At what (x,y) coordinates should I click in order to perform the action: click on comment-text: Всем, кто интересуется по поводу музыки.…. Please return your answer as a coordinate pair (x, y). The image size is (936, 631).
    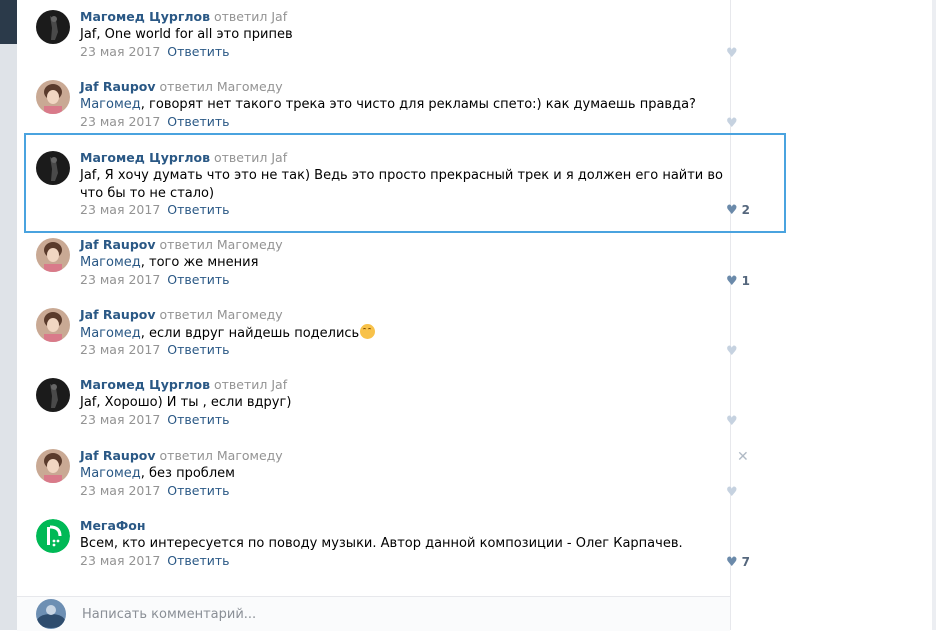
    Looking at the image, I should click on (410, 544).